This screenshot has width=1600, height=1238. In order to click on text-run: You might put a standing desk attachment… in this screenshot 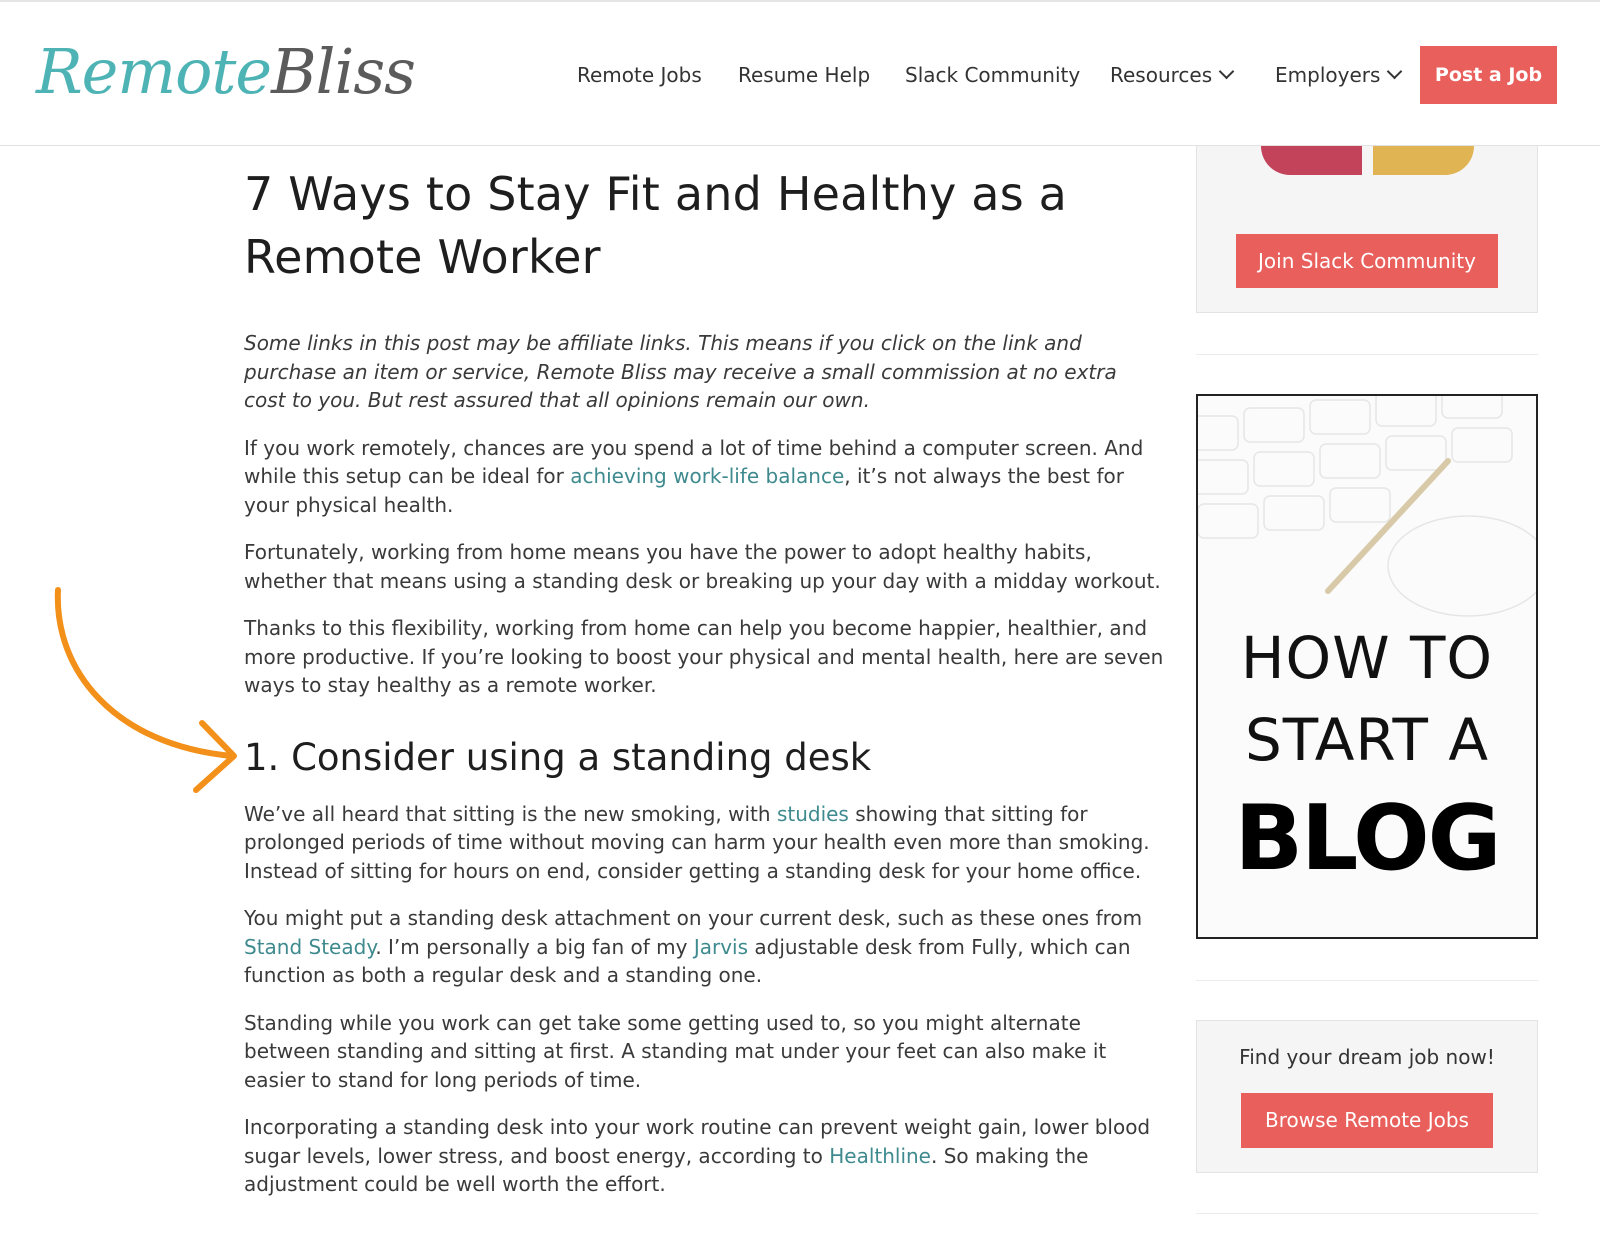, I will do `click(693, 918)`.